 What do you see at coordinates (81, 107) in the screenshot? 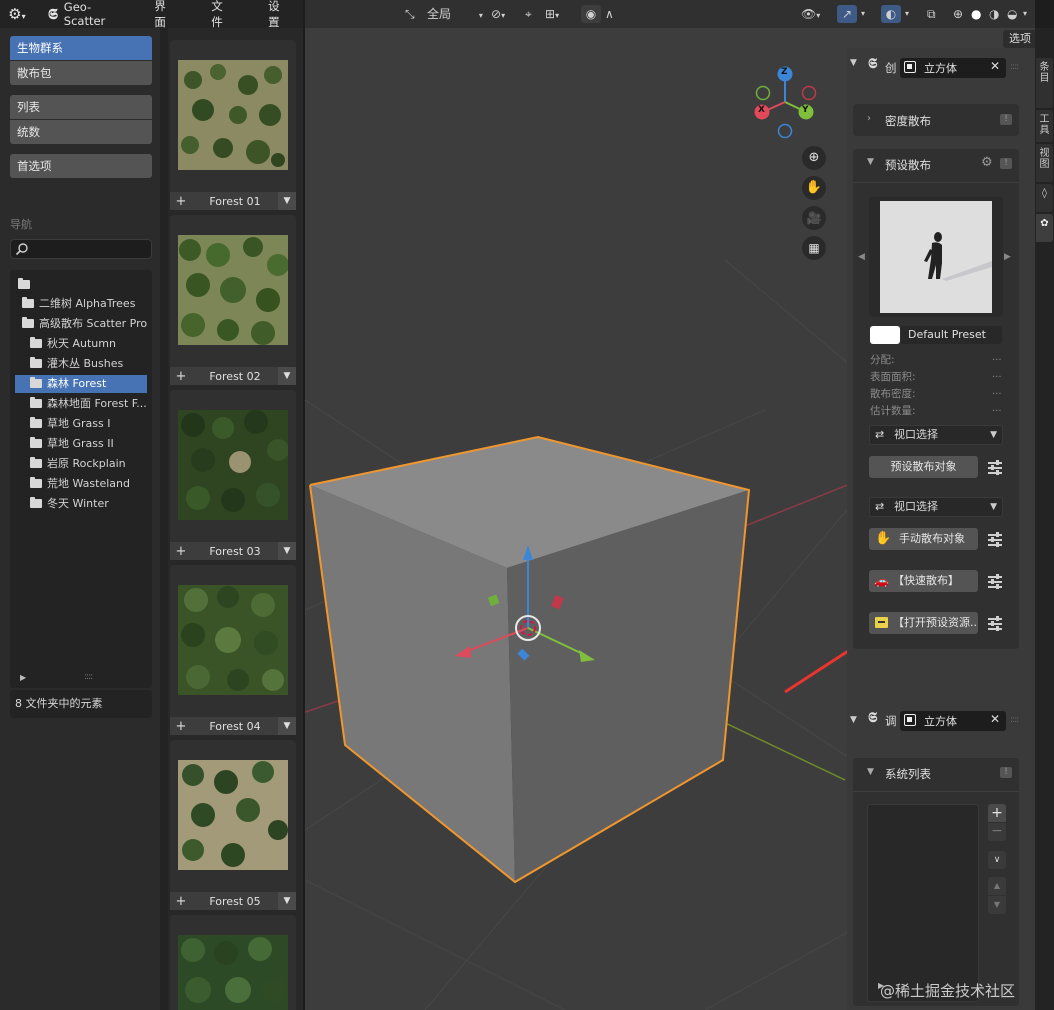
I see `nav-list-button: 列表` at bounding box center [81, 107].